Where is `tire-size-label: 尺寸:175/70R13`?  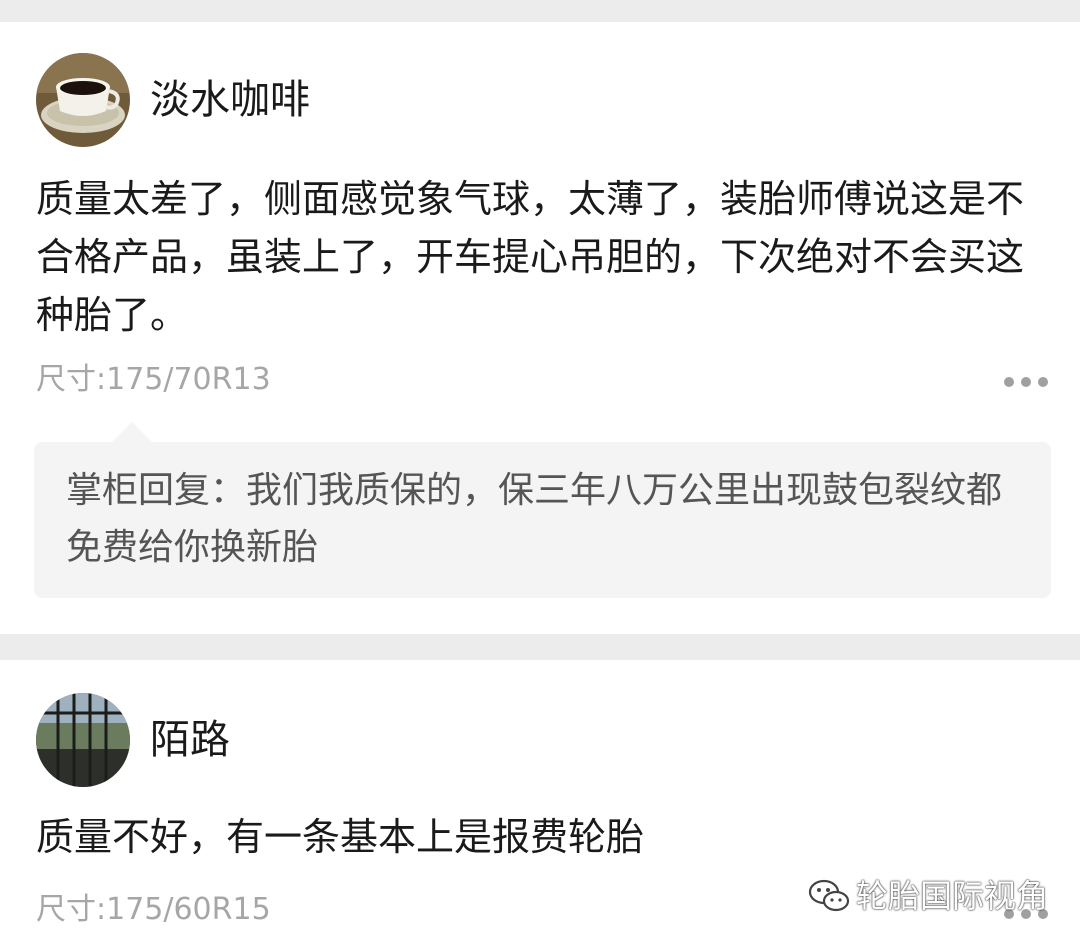 tire-size-label: 尺寸:175/70R13 is located at coordinates (153, 379).